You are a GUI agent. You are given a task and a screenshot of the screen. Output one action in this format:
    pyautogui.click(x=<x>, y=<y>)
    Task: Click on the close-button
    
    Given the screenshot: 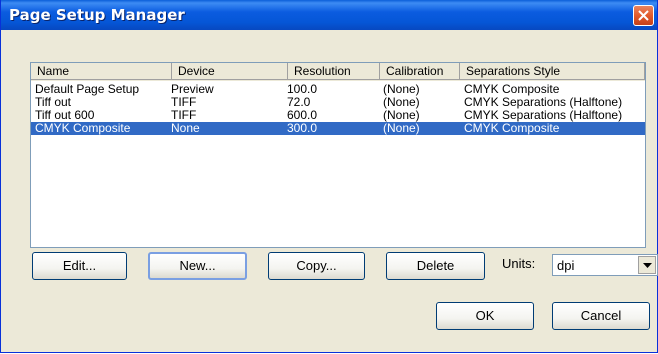 What is the action you would take?
    pyautogui.click(x=643, y=15)
    